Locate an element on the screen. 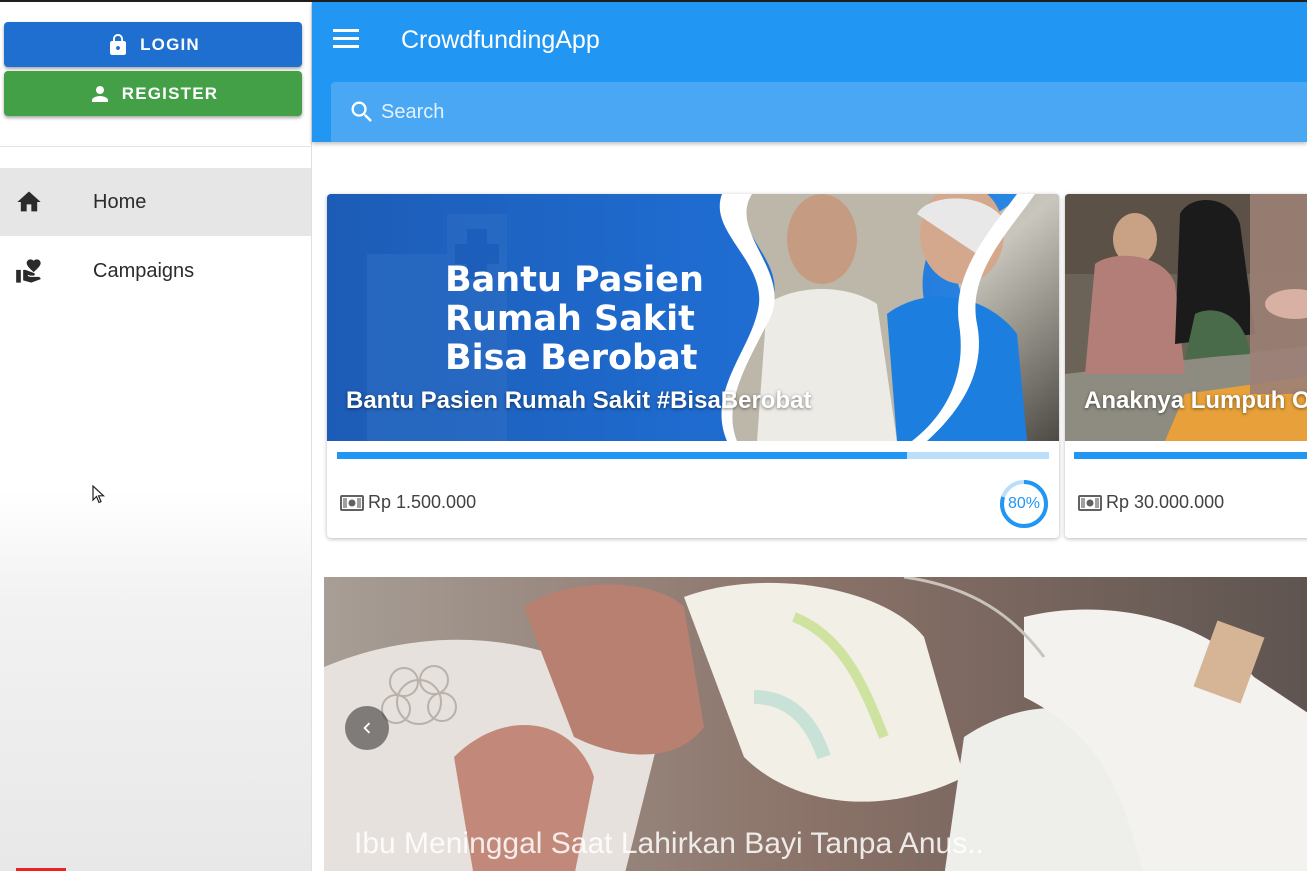 The width and height of the screenshot is (1307, 871). campaign-amount-text: Rp 1.500.000 is located at coordinates (422, 502).